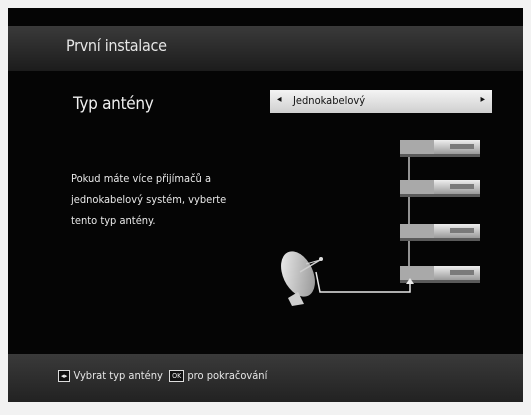 This screenshot has height=415, width=531. I want to click on header-bar: První instalace, so click(265, 48).